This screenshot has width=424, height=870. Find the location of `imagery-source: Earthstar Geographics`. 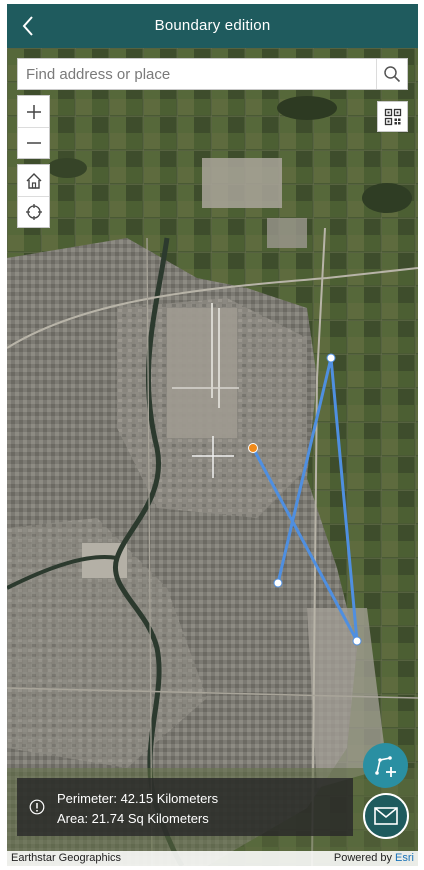

imagery-source: Earthstar Geographics is located at coordinates (66, 858).